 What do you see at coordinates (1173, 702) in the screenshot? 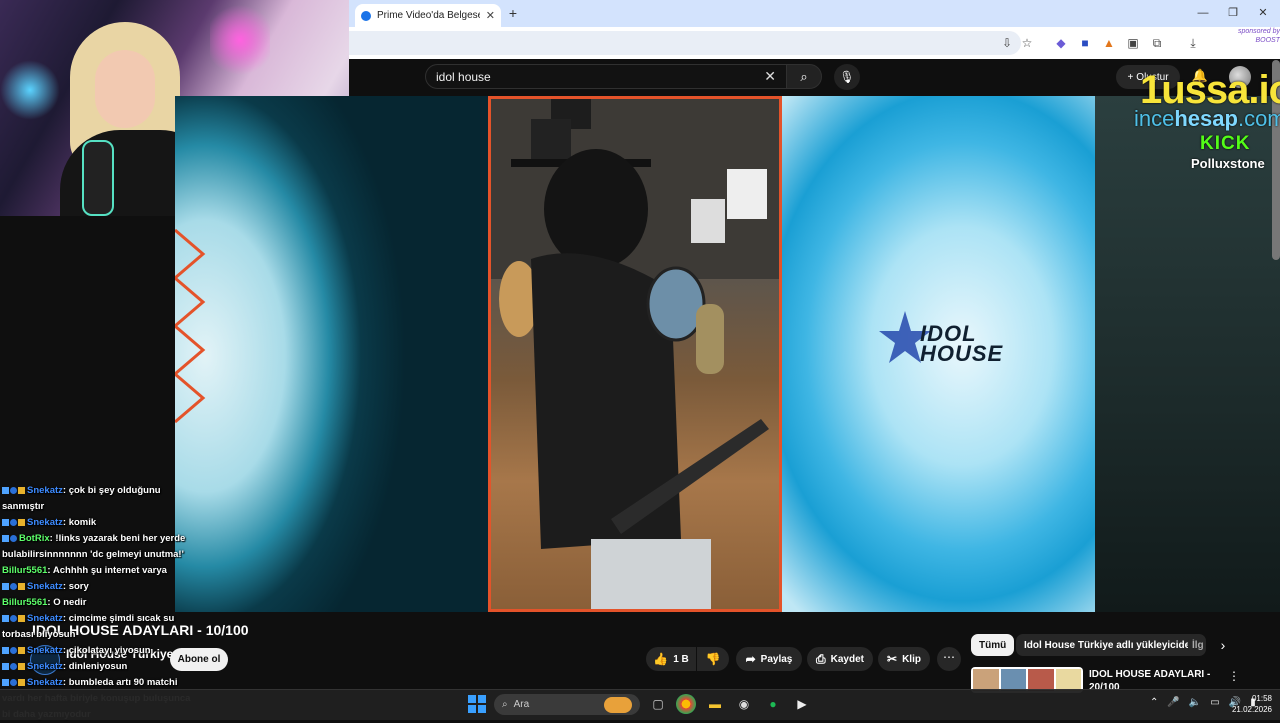
I see `tray-icon: 🎤` at bounding box center [1173, 702].